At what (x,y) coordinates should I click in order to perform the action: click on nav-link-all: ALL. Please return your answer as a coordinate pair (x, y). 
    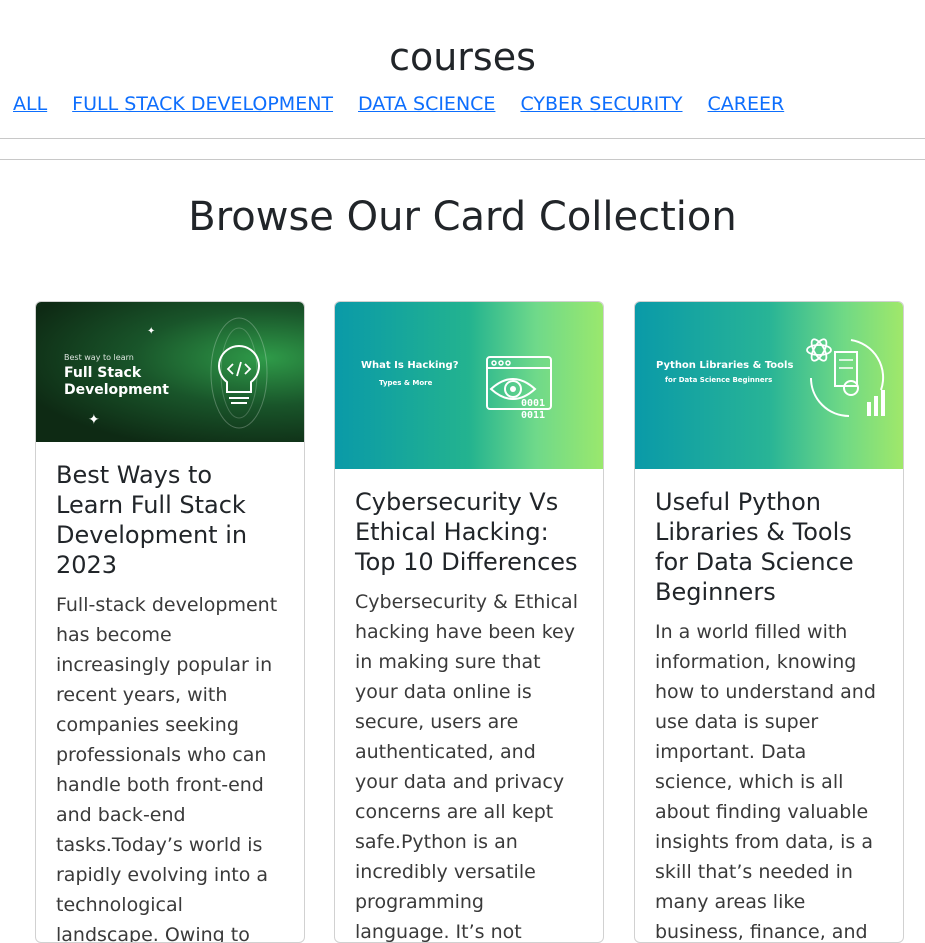
    Looking at the image, I should click on (30, 104).